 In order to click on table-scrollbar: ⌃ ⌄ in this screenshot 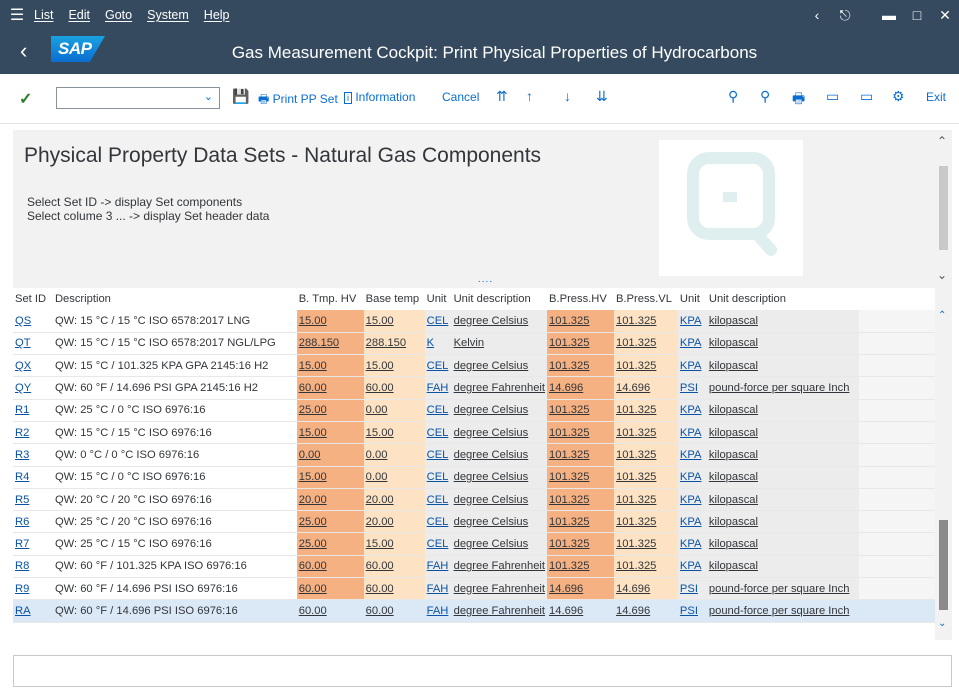, I will do `click(943, 464)`.